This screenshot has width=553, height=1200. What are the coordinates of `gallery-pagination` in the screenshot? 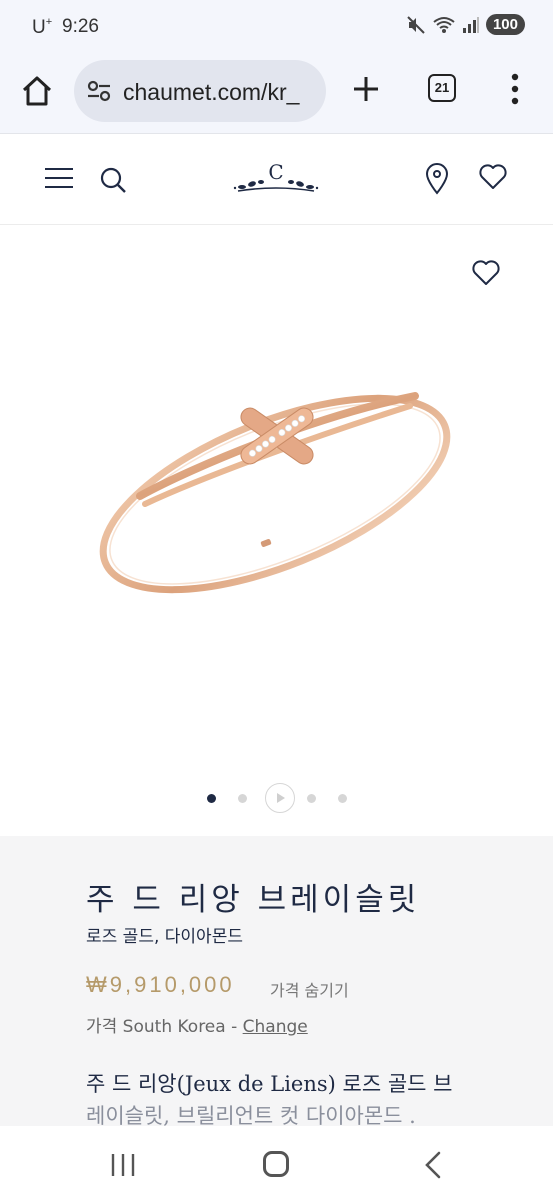 It's located at (276, 798).